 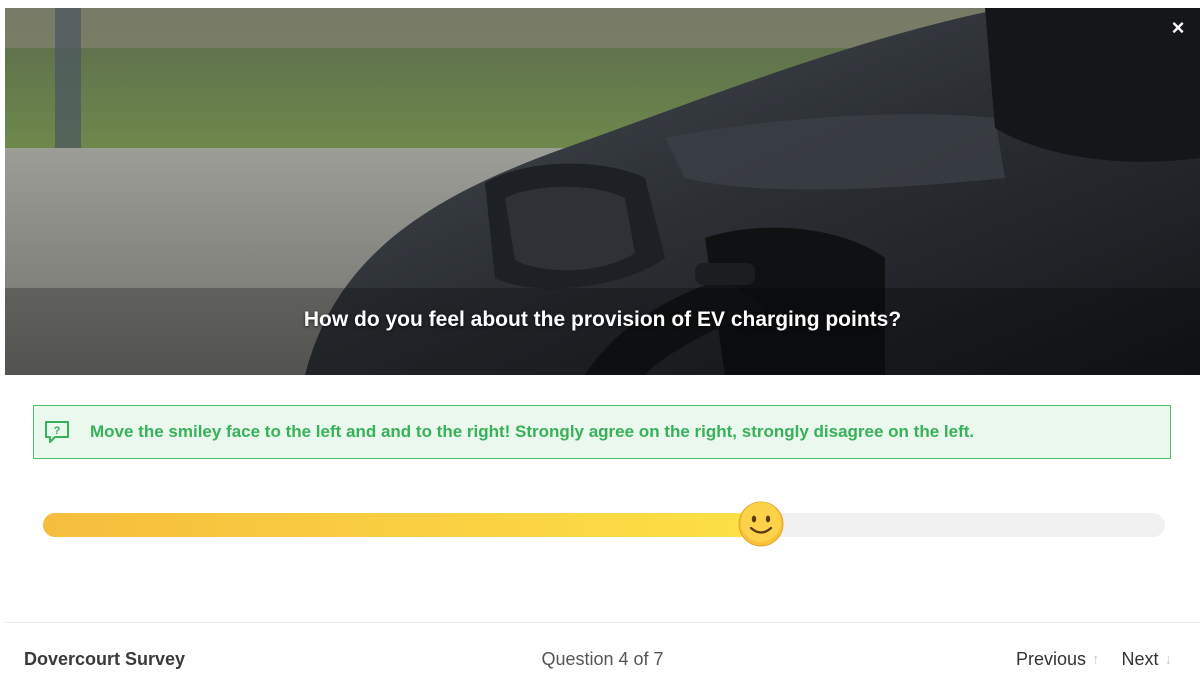 I want to click on next-label: Next, so click(x=1140, y=659).